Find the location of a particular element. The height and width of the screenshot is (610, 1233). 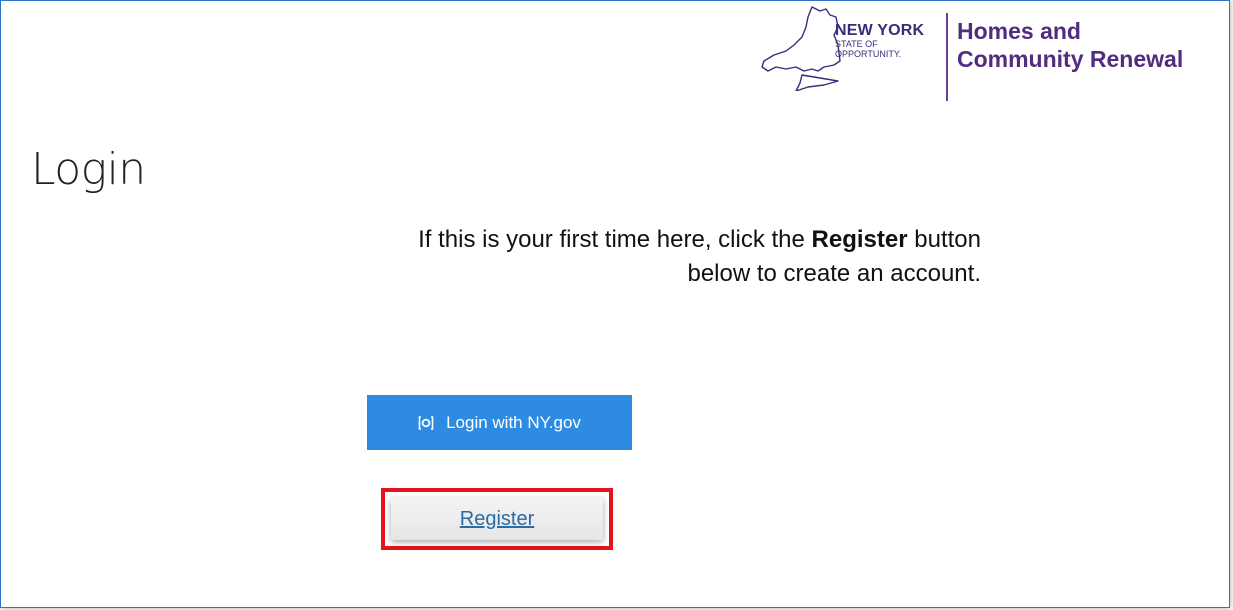

ny-state-map-icon is located at coordinates (801, 48).